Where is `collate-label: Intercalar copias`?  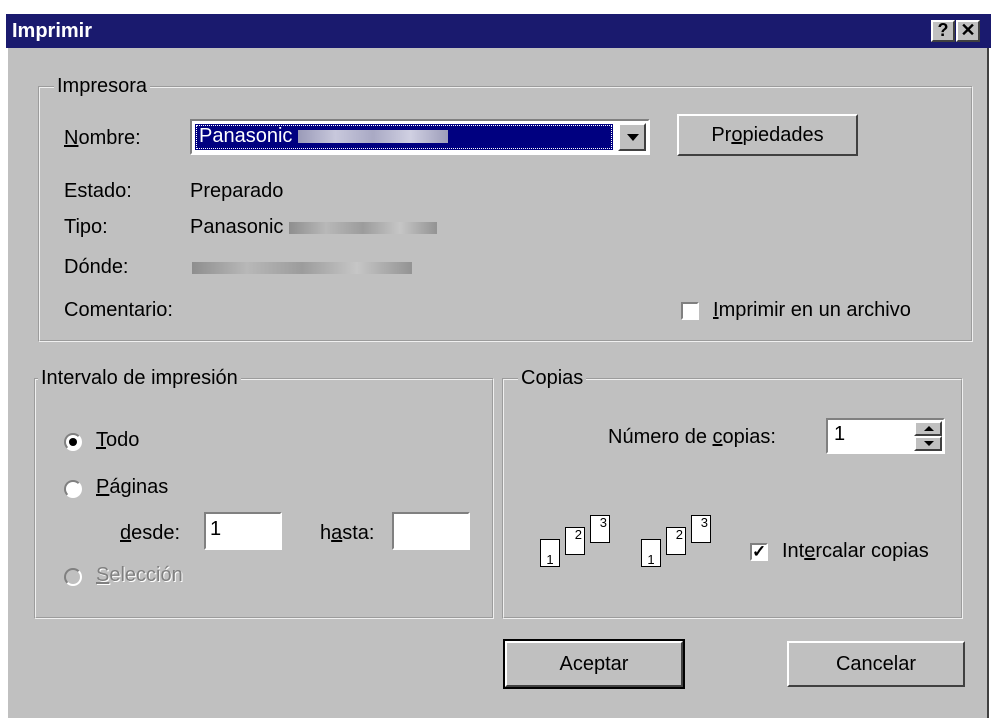
collate-label: Intercalar copias is located at coordinates (855, 551).